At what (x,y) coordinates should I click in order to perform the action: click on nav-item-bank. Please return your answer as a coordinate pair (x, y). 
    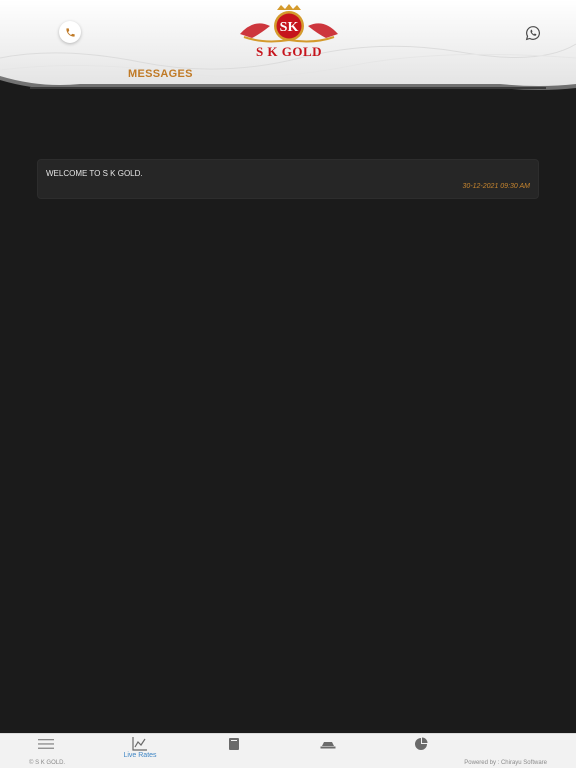
    Looking at the image, I should click on (328, 748).